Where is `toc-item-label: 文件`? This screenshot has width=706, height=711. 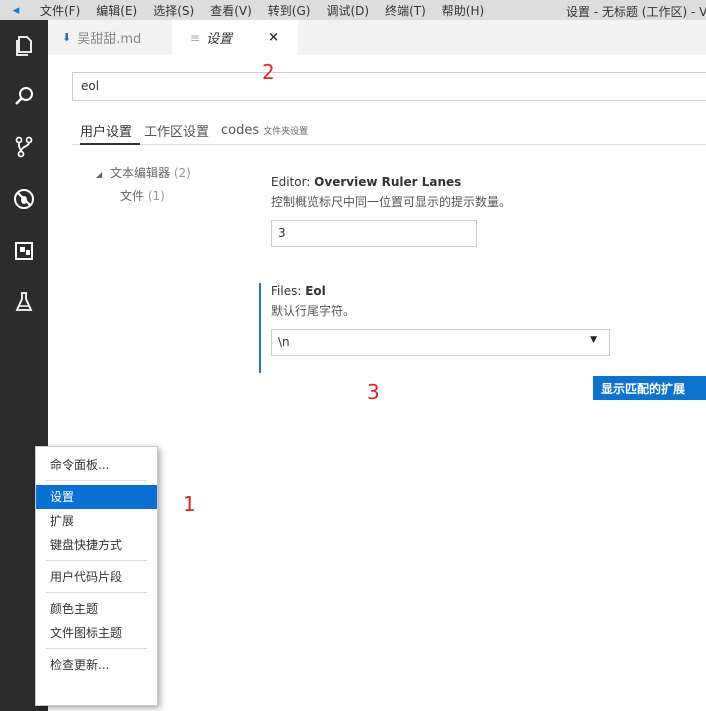 toc-item-label: 文件 is located at coordinates (132, 196).